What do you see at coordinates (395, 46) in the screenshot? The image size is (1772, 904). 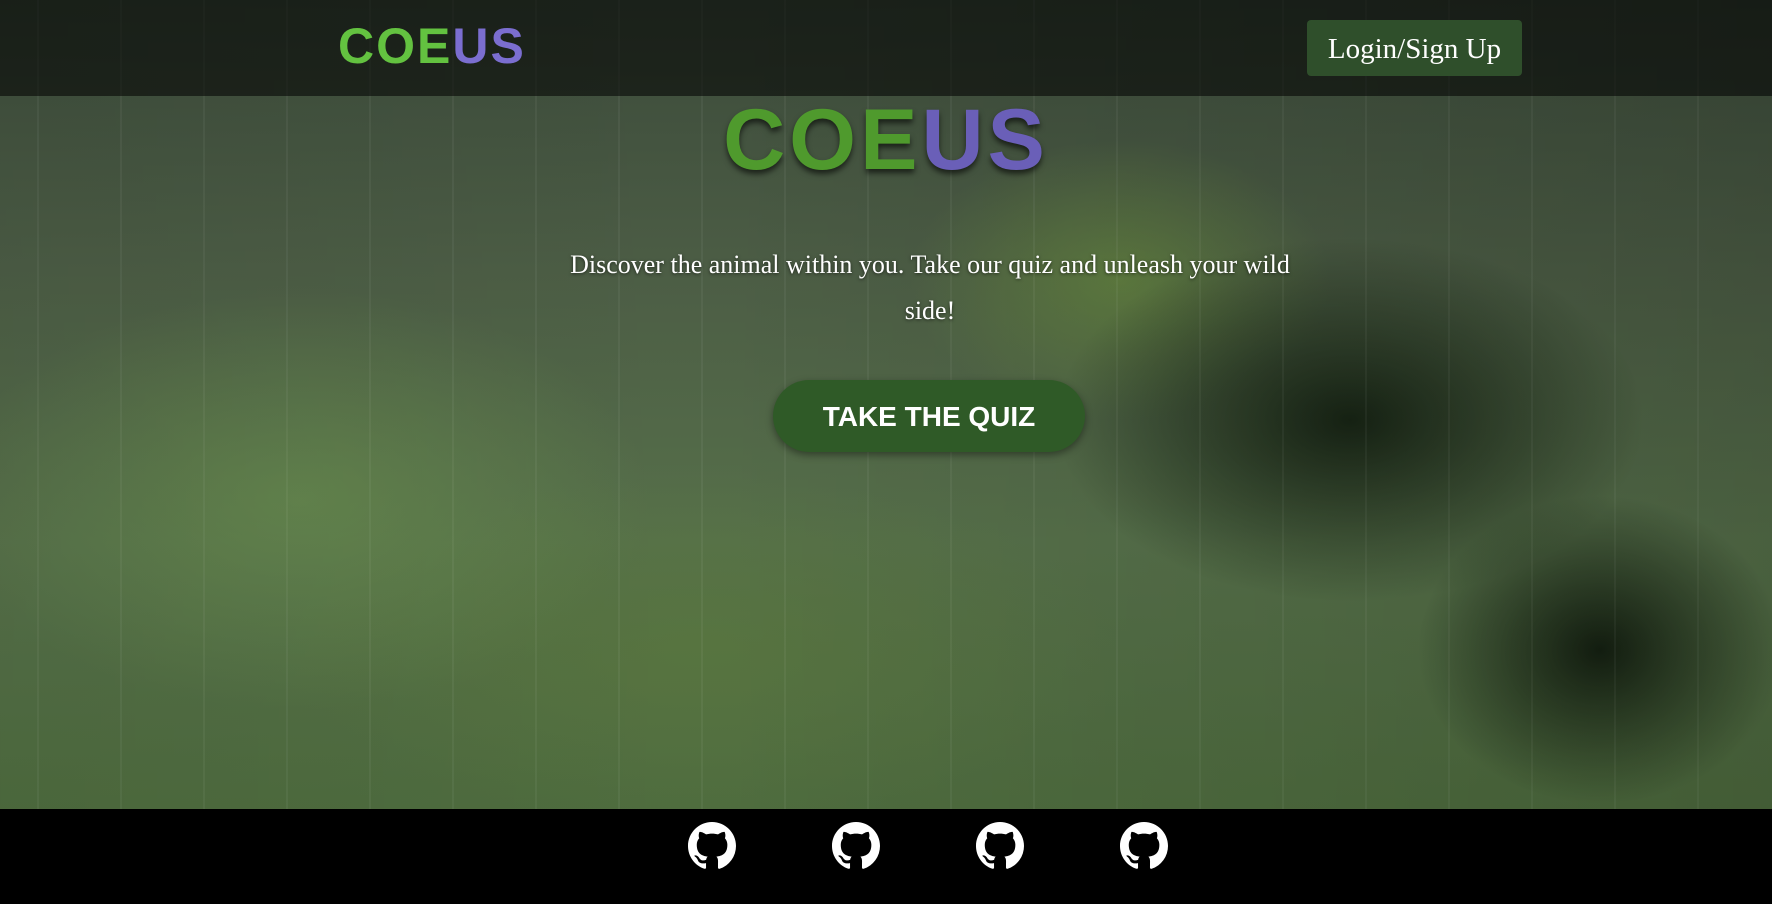 I see `nav-logo-part1: COE` at bounding box center [395, 46].